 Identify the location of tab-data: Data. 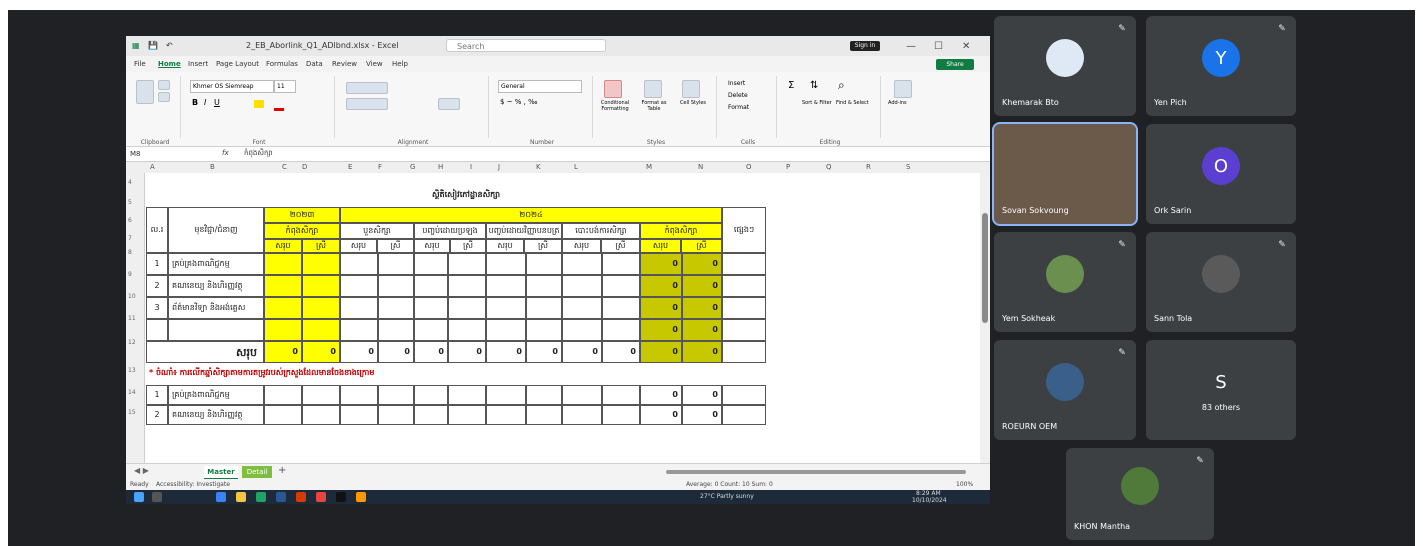
(314, 64).